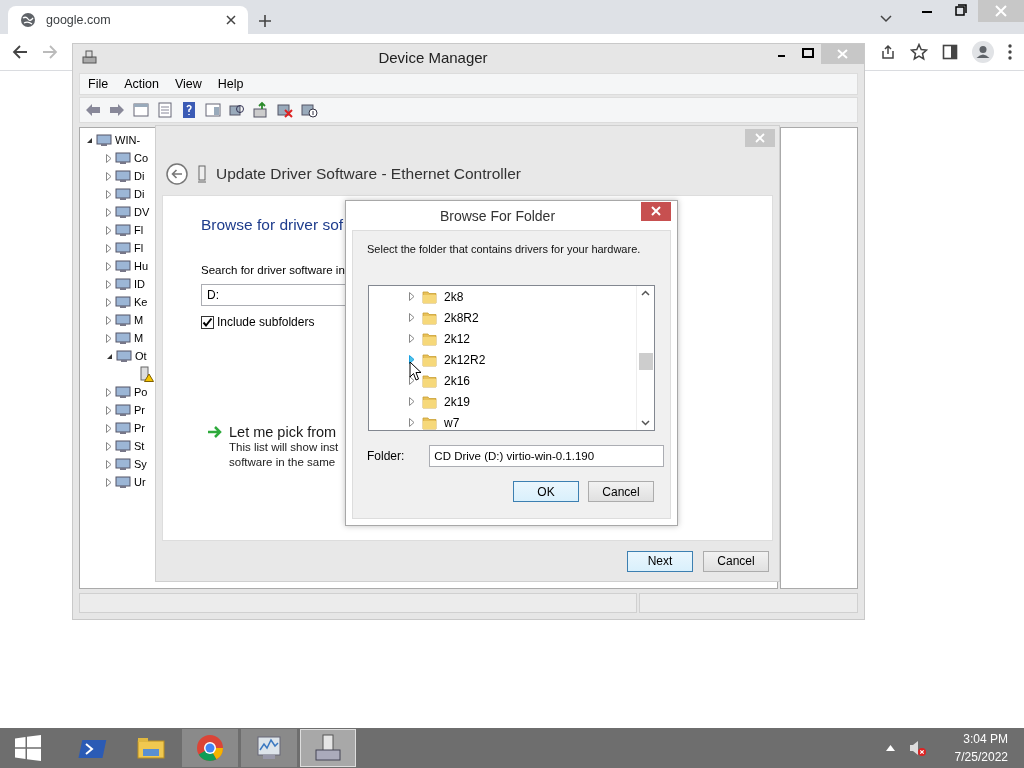  I want to click on side-panel-icon, so click(950, 52).